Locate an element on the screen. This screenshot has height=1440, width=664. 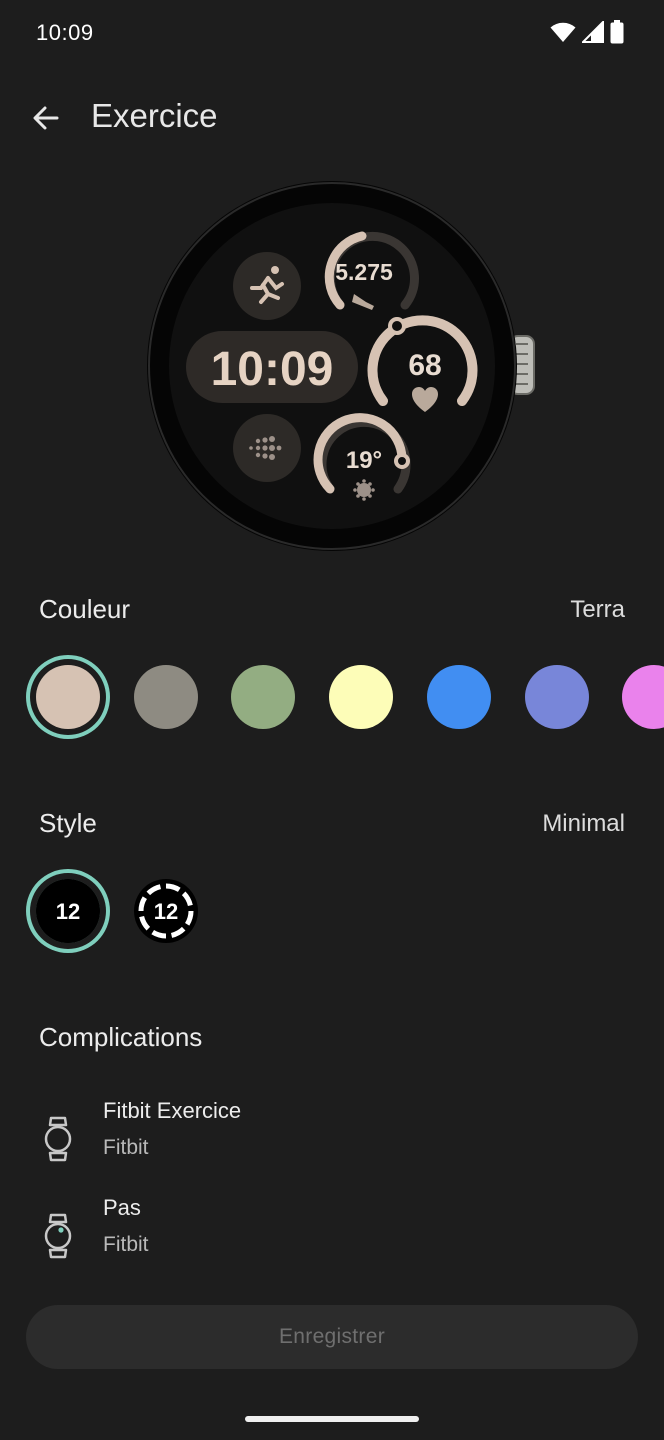
back-button is located at coordinates (46, 118).